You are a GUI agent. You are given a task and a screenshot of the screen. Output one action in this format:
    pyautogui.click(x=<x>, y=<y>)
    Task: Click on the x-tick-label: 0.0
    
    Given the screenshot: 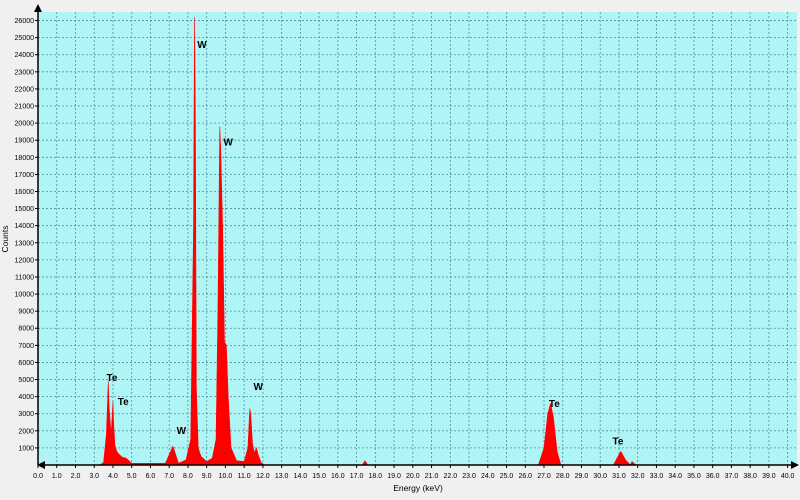 What is the action you would take?
    pyautogui.click(x=38, y=476)
    